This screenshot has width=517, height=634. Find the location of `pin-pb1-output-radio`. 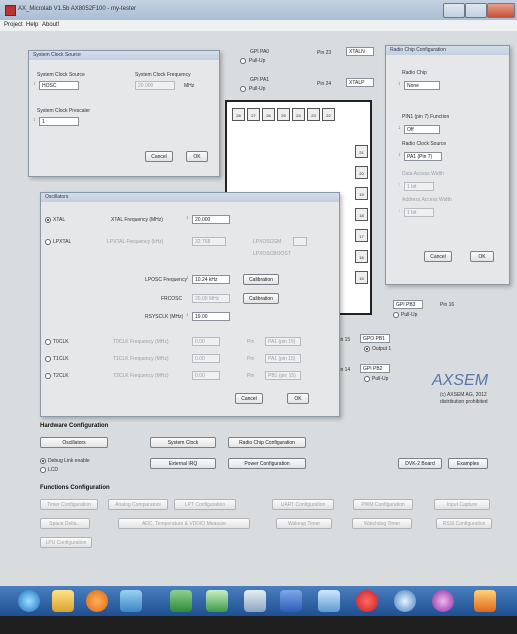

pin-pb1-output-radio is located at coordinates (367, 349).